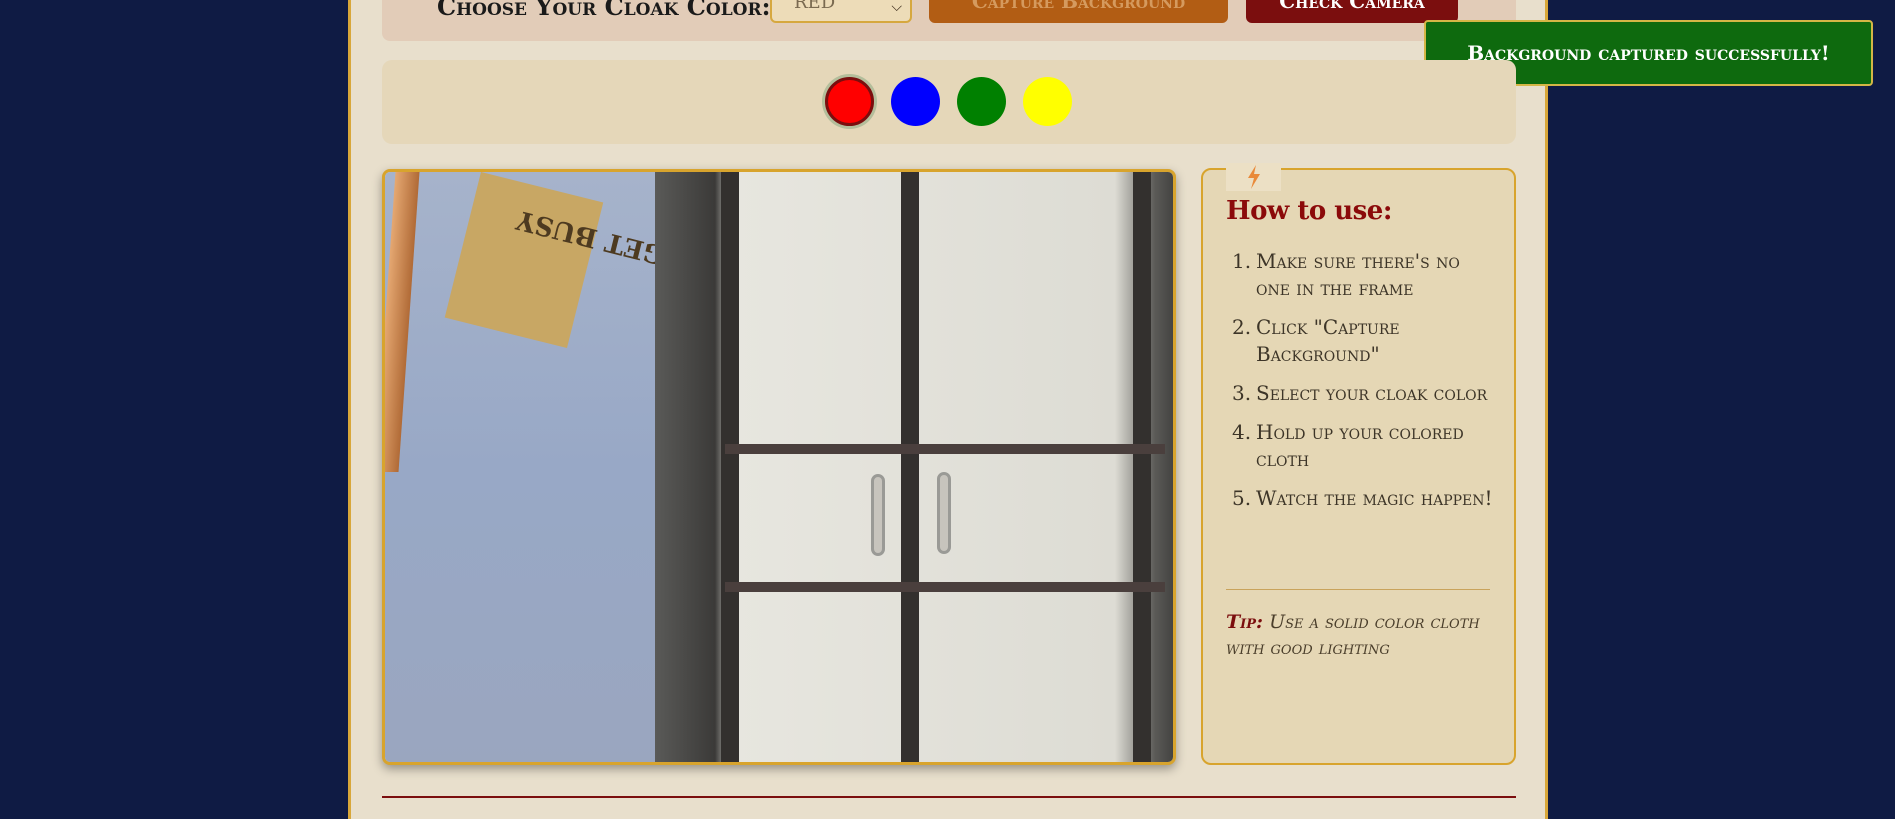 The width and height of the screenshot is (1895, 819). I want to click on sidebar-divider, so click(1358, 589).